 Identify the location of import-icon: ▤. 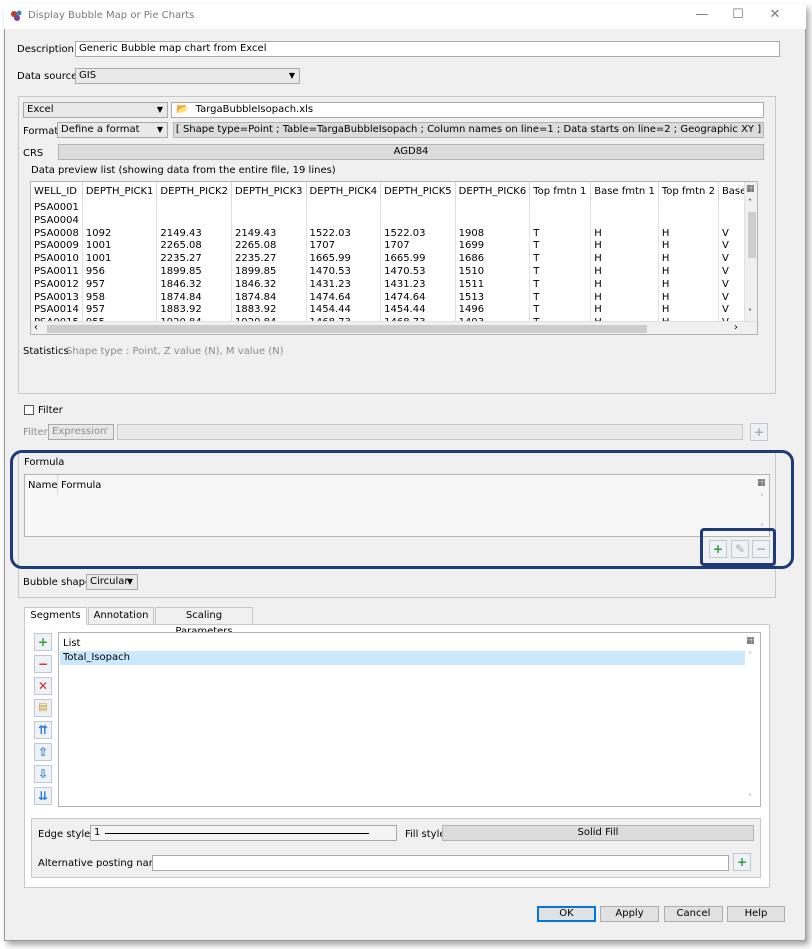
(43, 708).